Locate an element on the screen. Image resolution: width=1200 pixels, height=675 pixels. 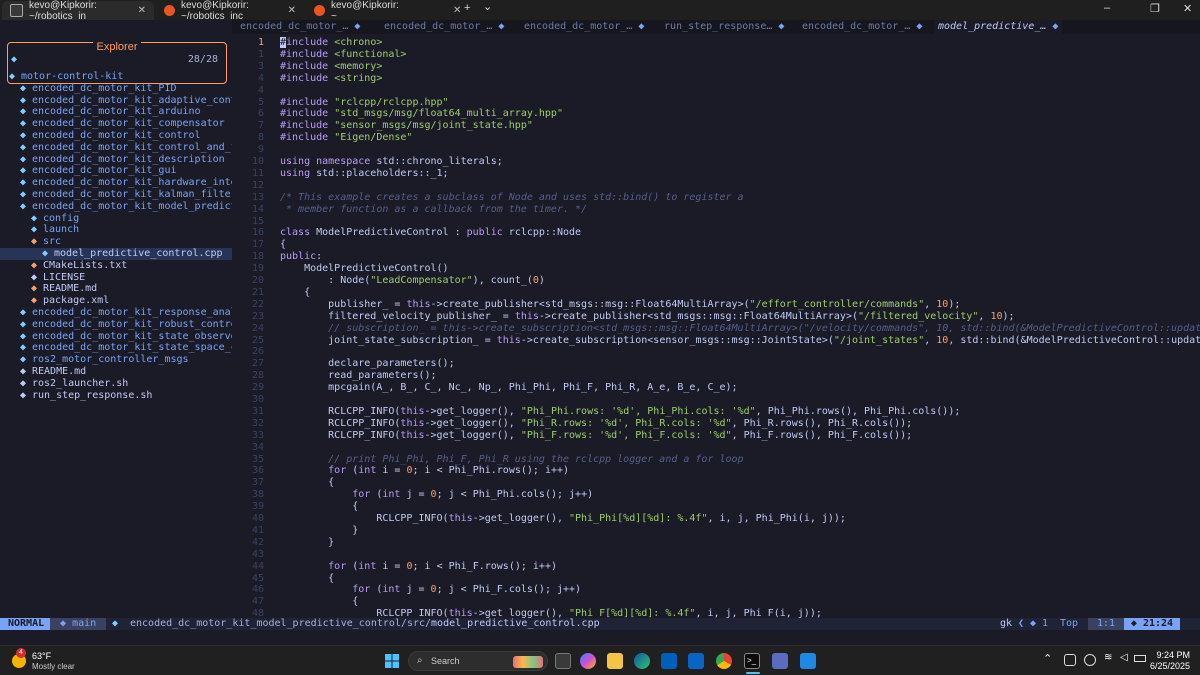
code-line: 18 public: is located at coordinates (716, 257).